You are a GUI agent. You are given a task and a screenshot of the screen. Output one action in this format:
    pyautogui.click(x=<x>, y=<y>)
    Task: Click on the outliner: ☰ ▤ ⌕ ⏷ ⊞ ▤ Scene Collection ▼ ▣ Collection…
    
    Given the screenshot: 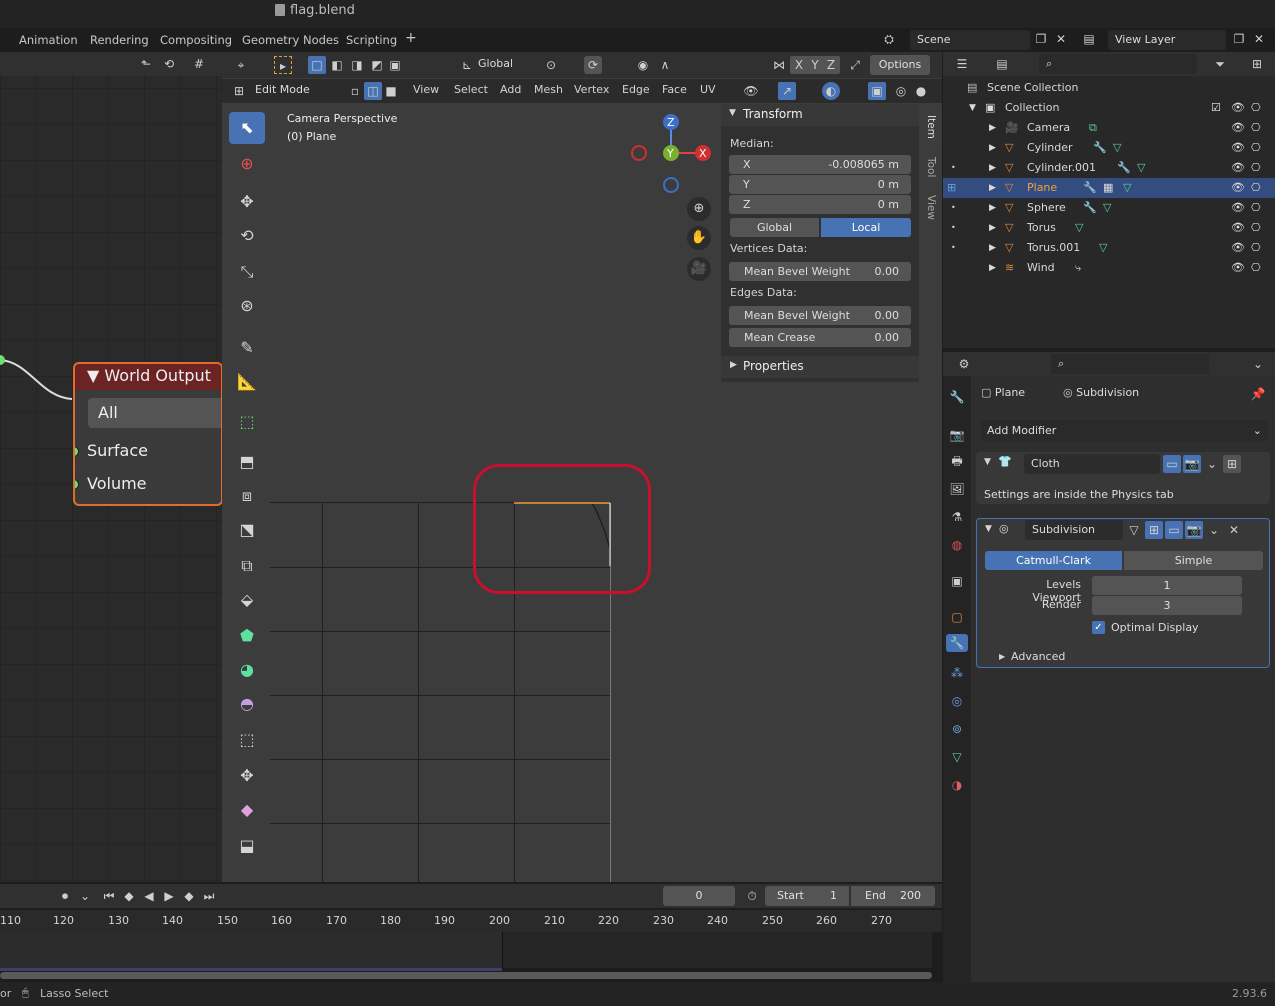 What is the action you would take?
    pyautogui.click(x=1109, y=200)
    